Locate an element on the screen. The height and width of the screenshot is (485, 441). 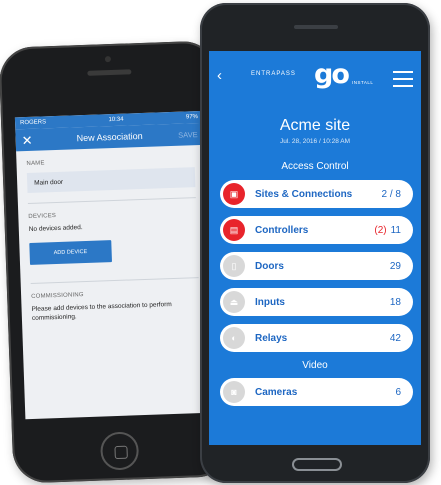
android-home-button is located at coordinates (317, 464).